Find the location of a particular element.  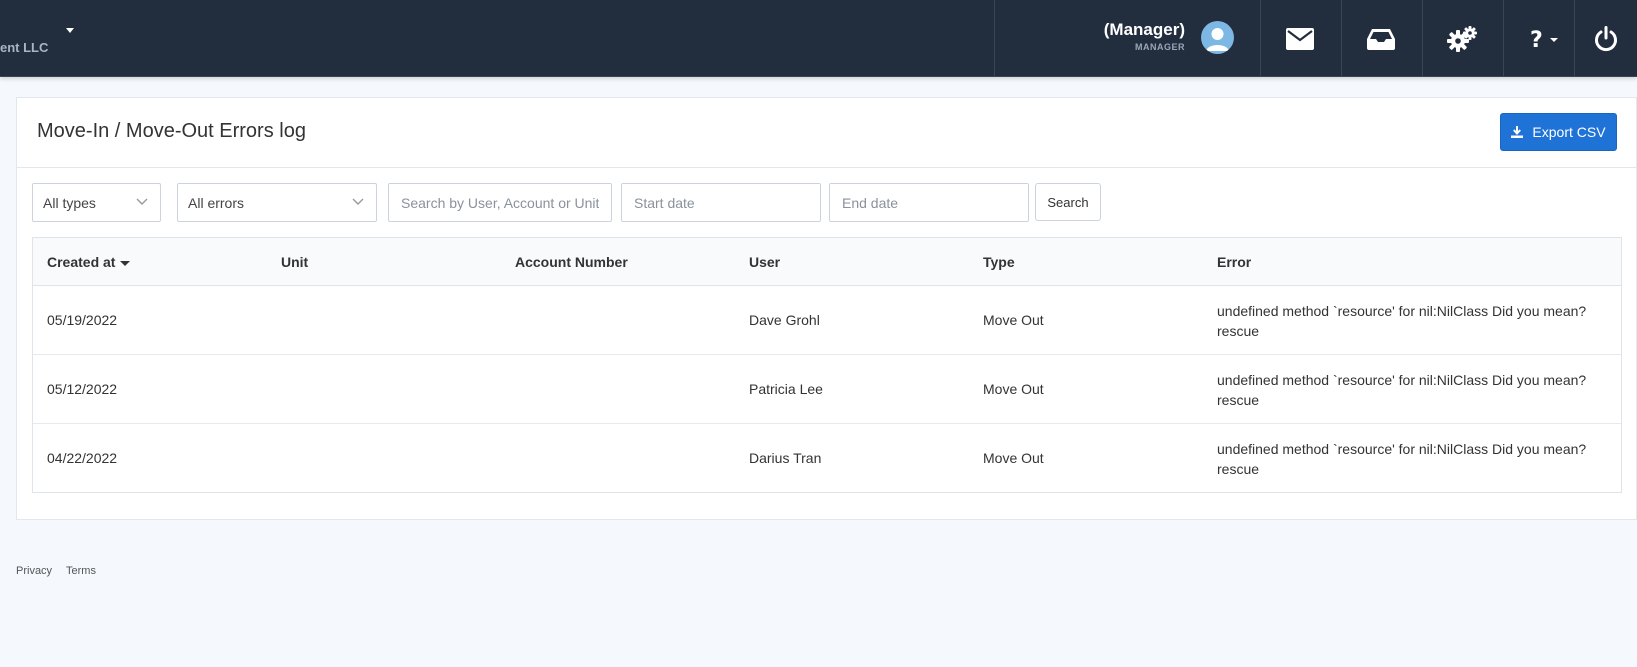

cell-created-at: 04/22/2022 is located at coordinates (82, 458).